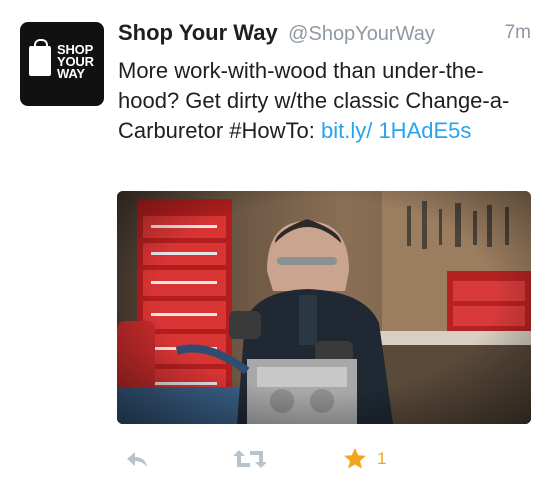 The image size is (551, 493). What do you see at coordinates (75, 62) in the screenshot?
I see `avatar-logo-text: SHOP YOUR WAY` at bounding box center [75, 62].